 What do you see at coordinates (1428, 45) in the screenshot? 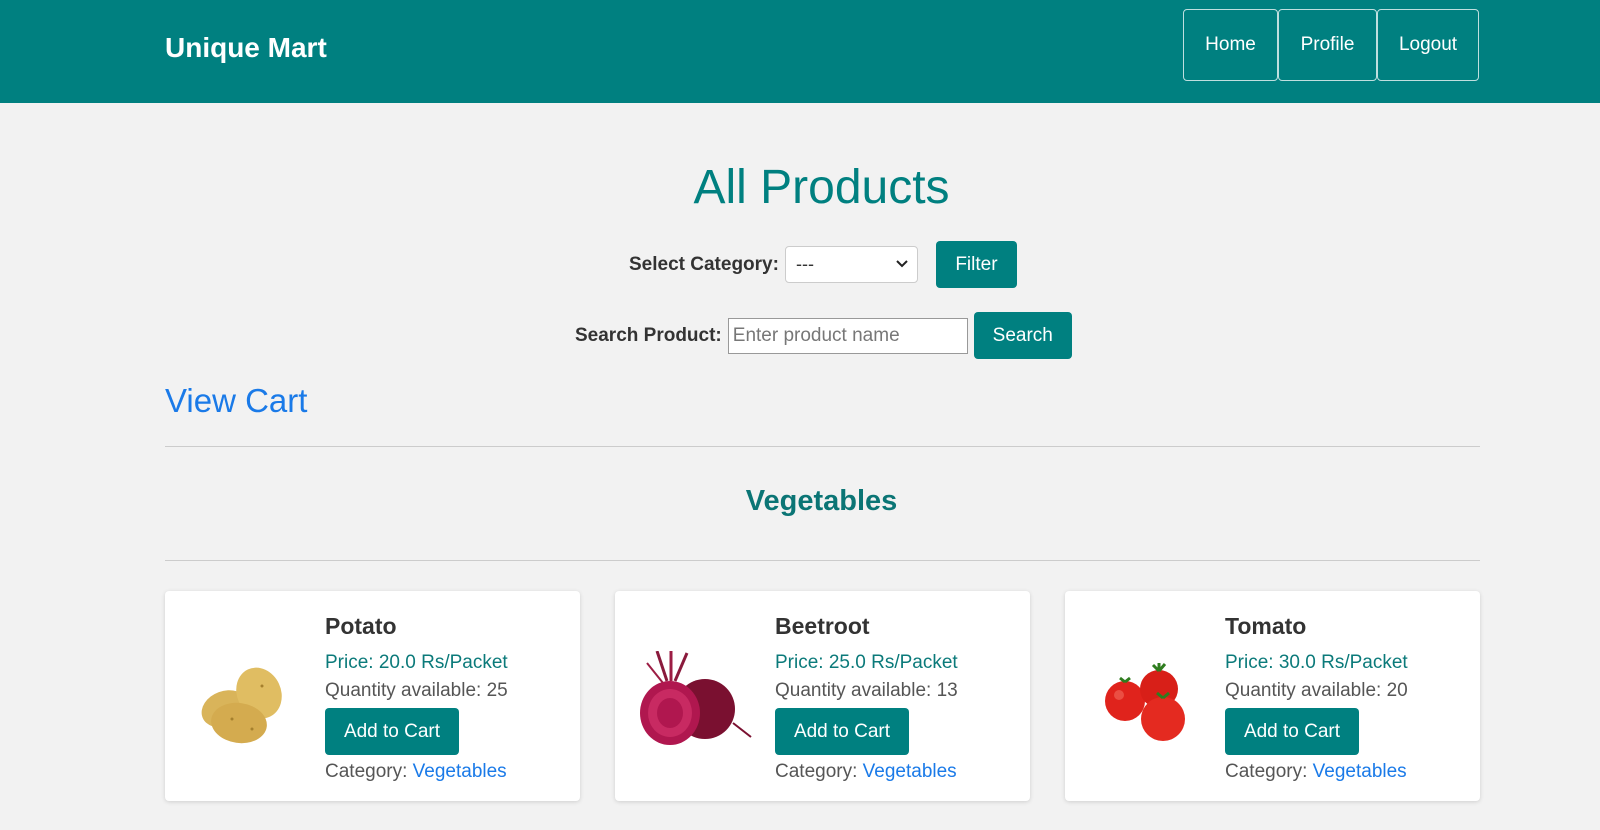
I see `nav-logout-button: Logout` at bounding box center [1428, 45].